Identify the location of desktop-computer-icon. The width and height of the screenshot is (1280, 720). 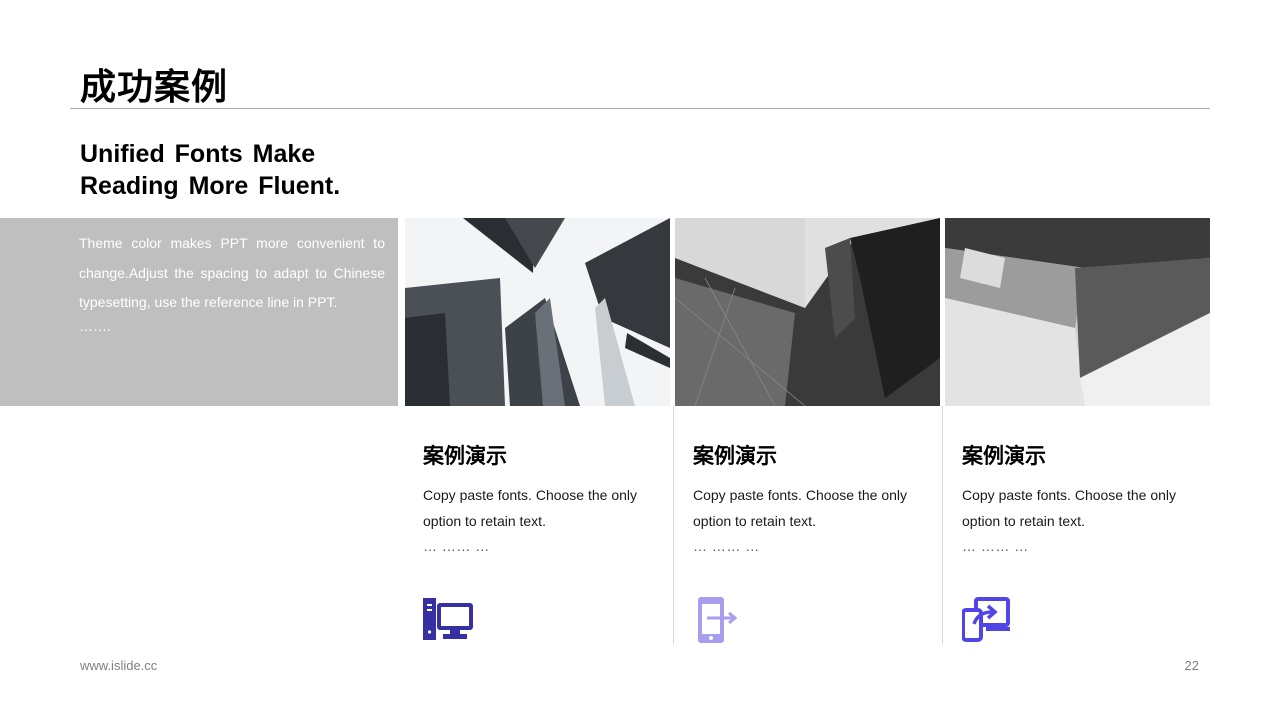
(449, 620).